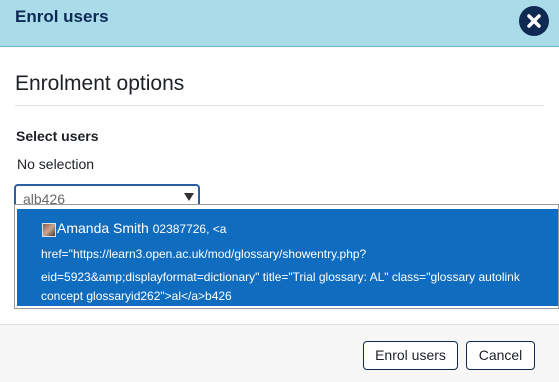 The width and height of the screenshot is (559, 382). Describe the element at coordinates (279, 23) in the screenshot. I see `modal-header: Enrol users` at that location.